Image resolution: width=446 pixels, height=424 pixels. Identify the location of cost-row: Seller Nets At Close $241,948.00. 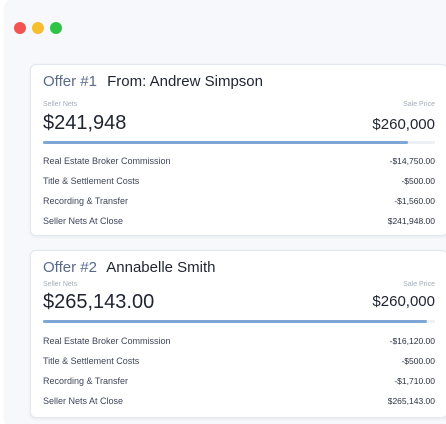
(239, 221).